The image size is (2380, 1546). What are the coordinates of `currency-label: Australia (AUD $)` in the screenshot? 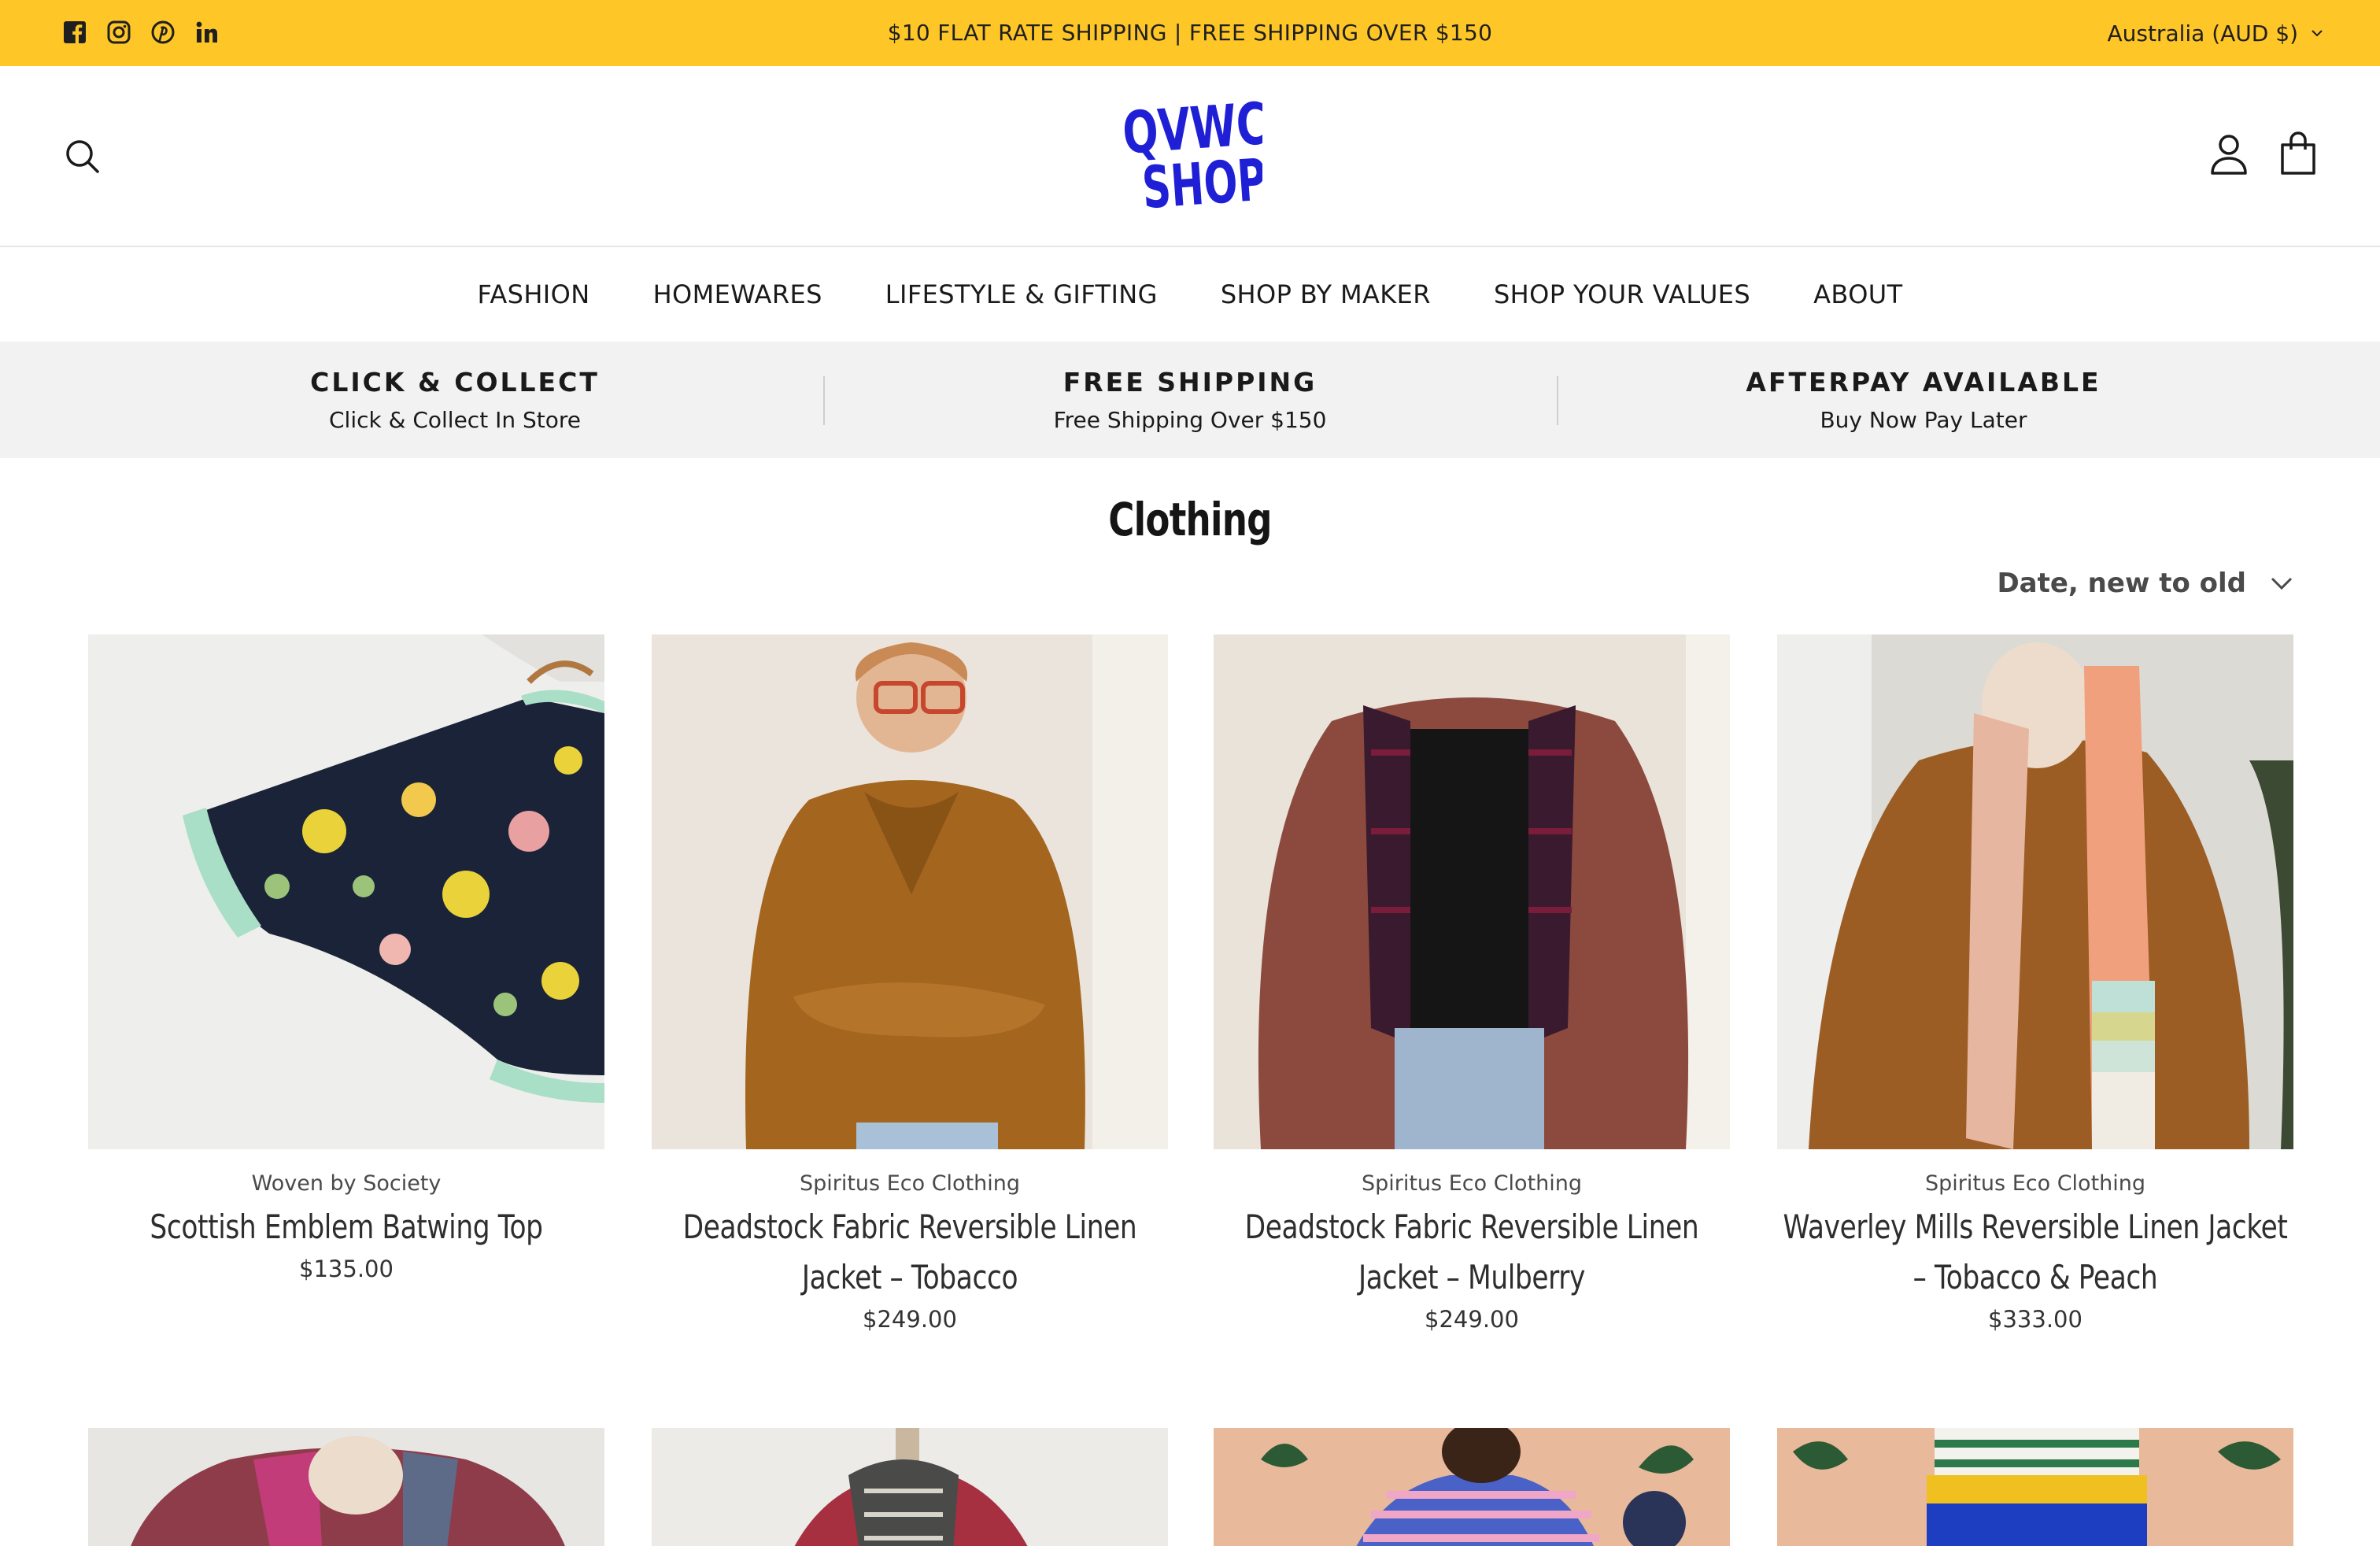 It's located at (2202, 33).